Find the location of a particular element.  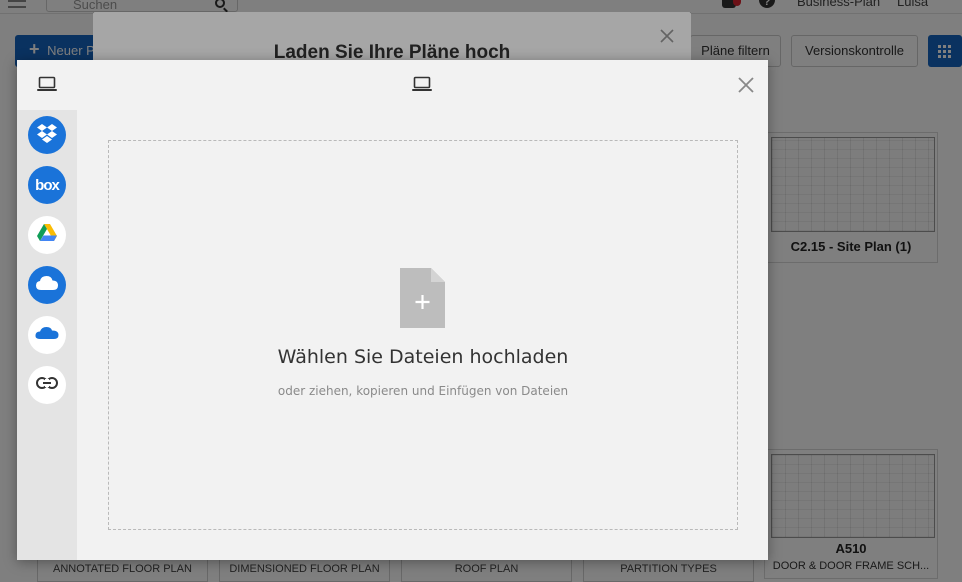

link-icon is located at coordinates (47, 385).